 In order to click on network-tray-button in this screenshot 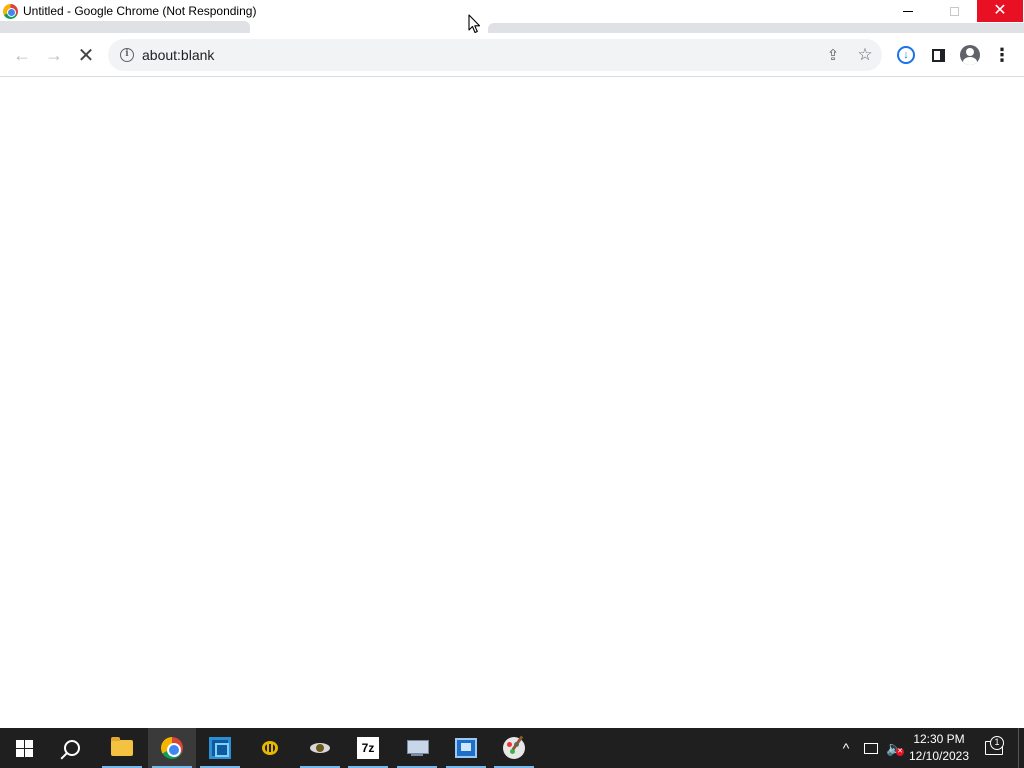, I will do `click(871, 748)`.